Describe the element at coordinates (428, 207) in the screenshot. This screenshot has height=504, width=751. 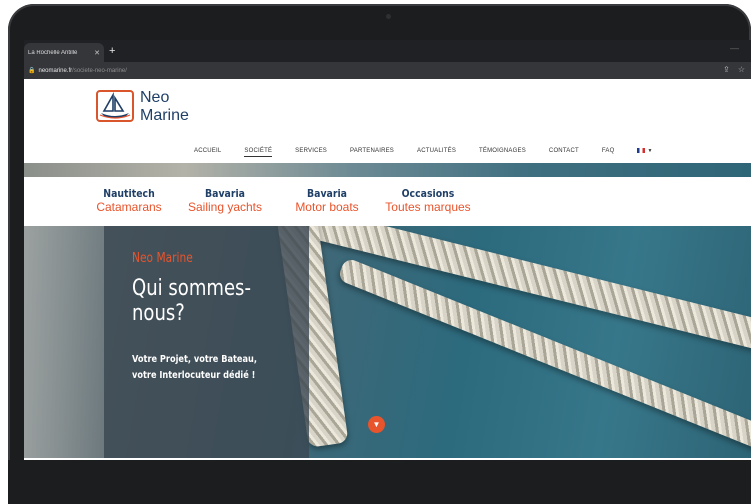
I see `category-subtitle: Toutes marques` at that location.